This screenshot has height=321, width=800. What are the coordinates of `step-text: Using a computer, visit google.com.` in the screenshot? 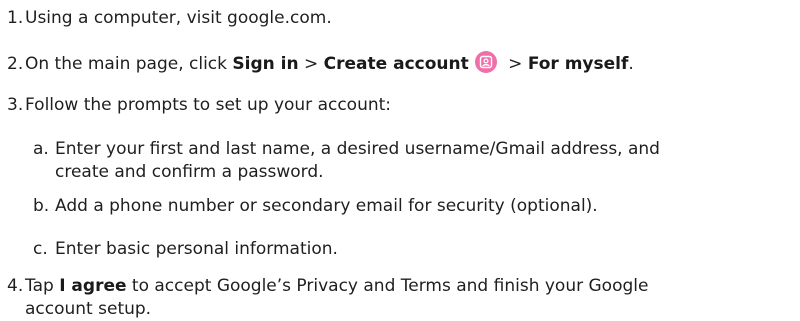 It's located at (178, 18).